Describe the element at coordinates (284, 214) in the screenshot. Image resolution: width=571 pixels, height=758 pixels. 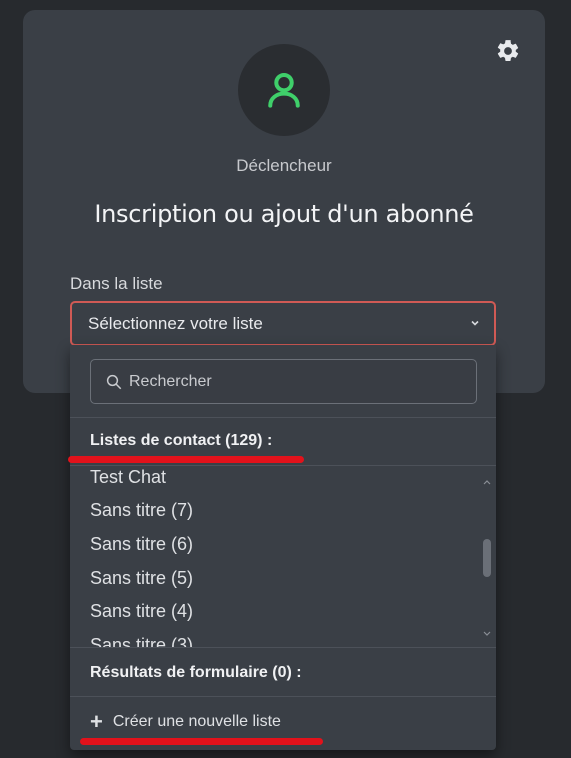
I see `trigger-title: Inscription ou ajout d'un abonné` at that location.